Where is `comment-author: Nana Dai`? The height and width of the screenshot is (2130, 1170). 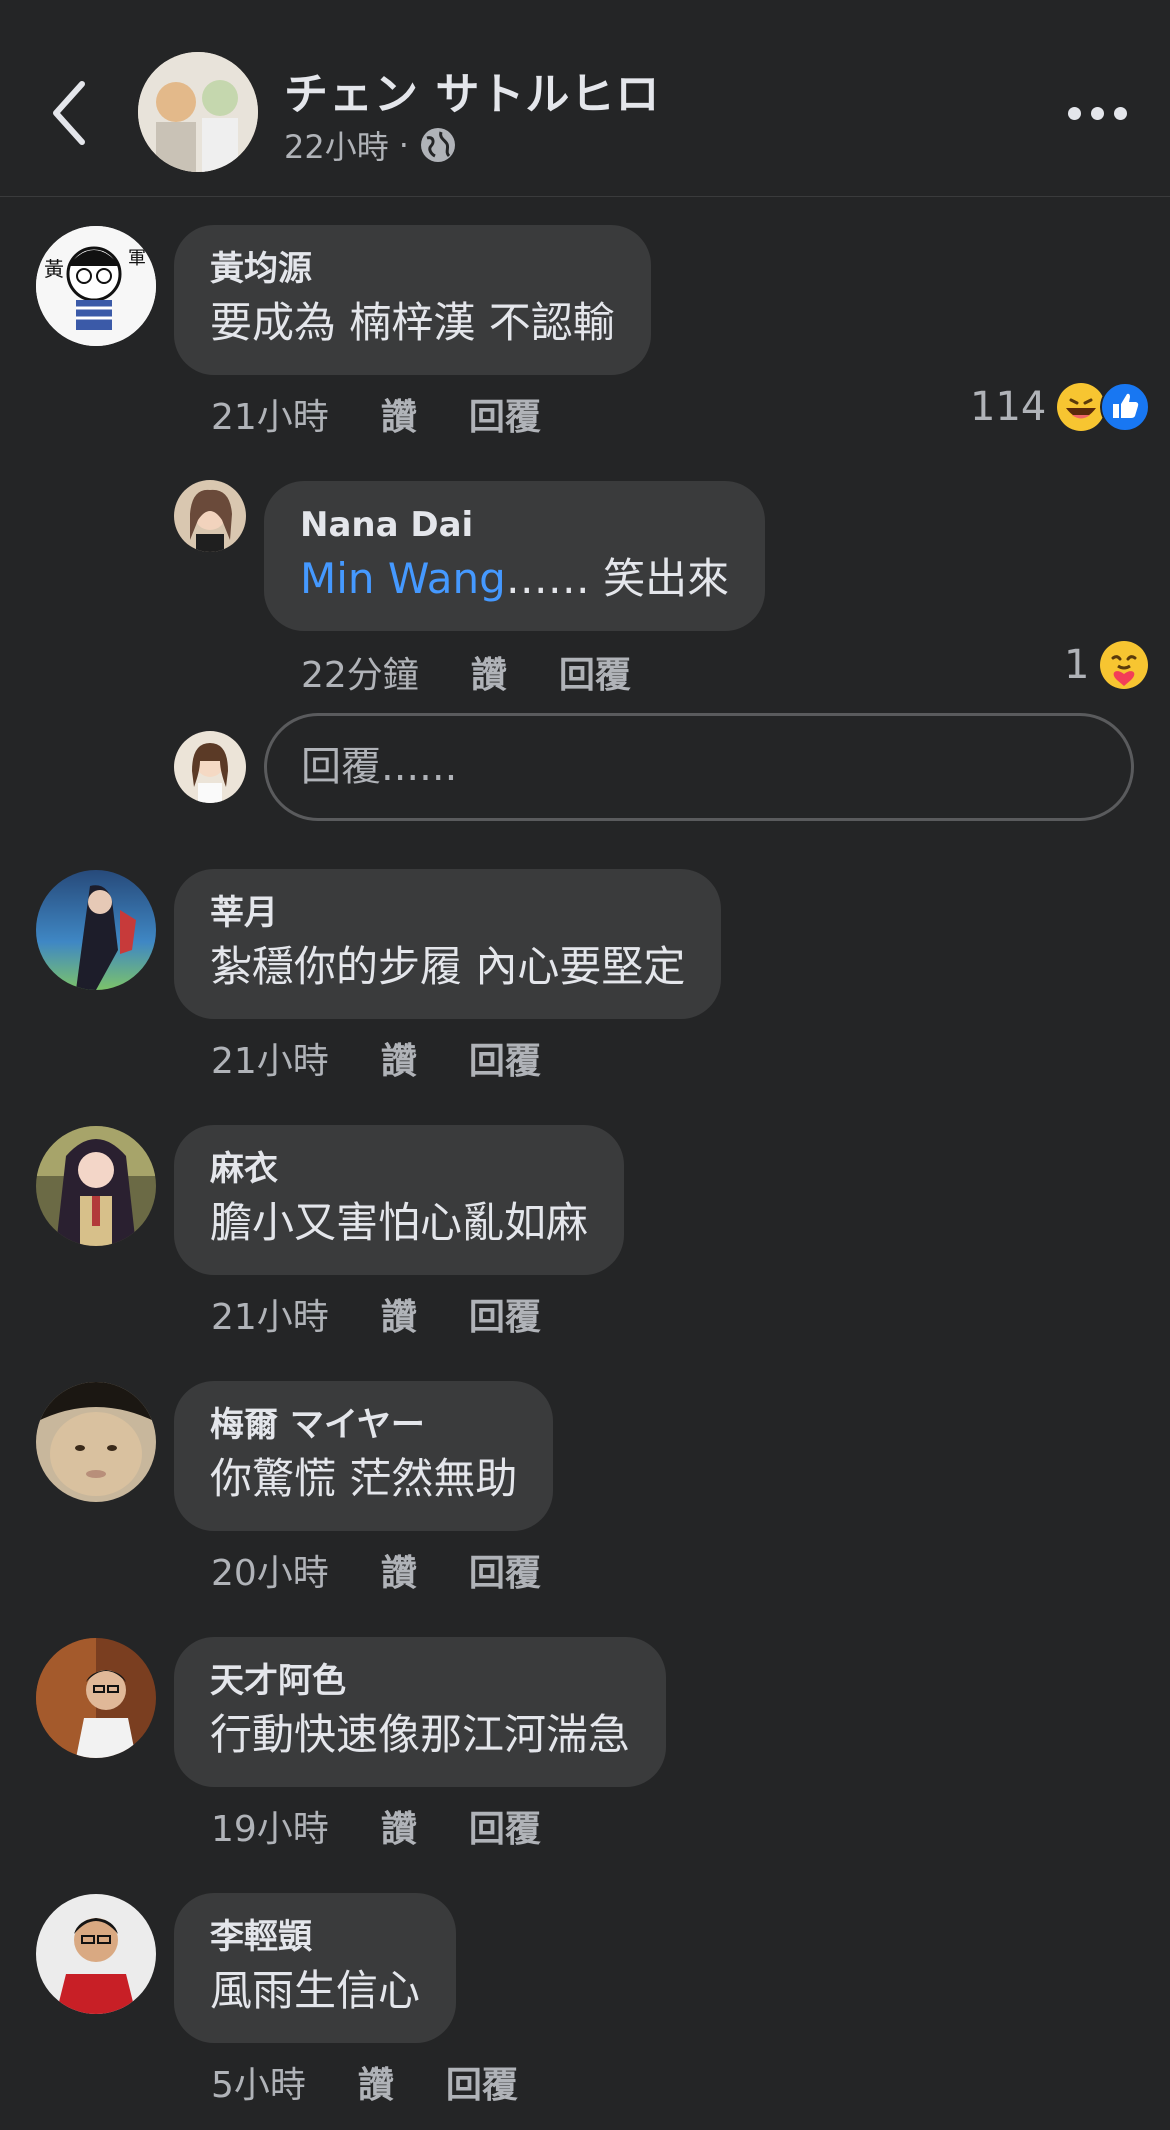 comment-author: Nana Dai is located at coordinates (514, 525).